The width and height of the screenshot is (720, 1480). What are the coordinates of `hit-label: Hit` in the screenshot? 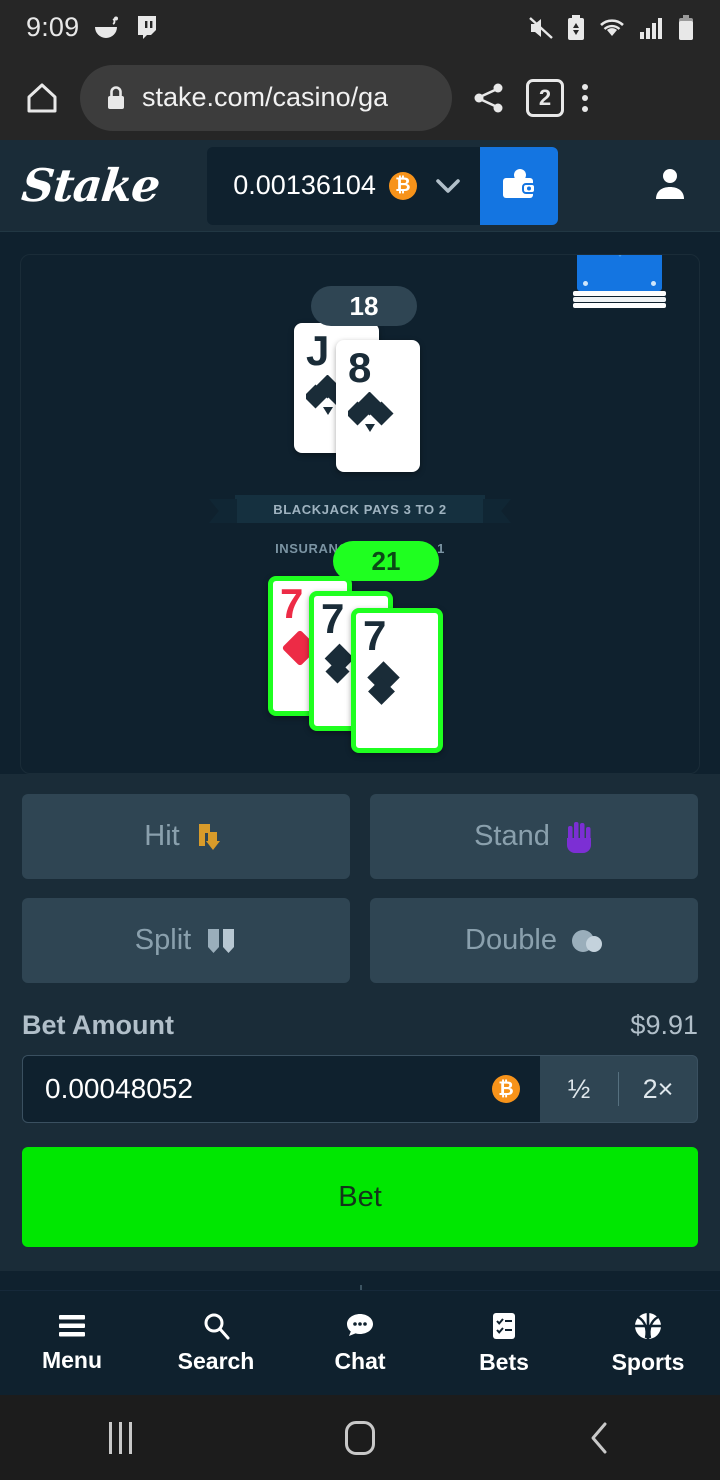 It's located at (162, 836).